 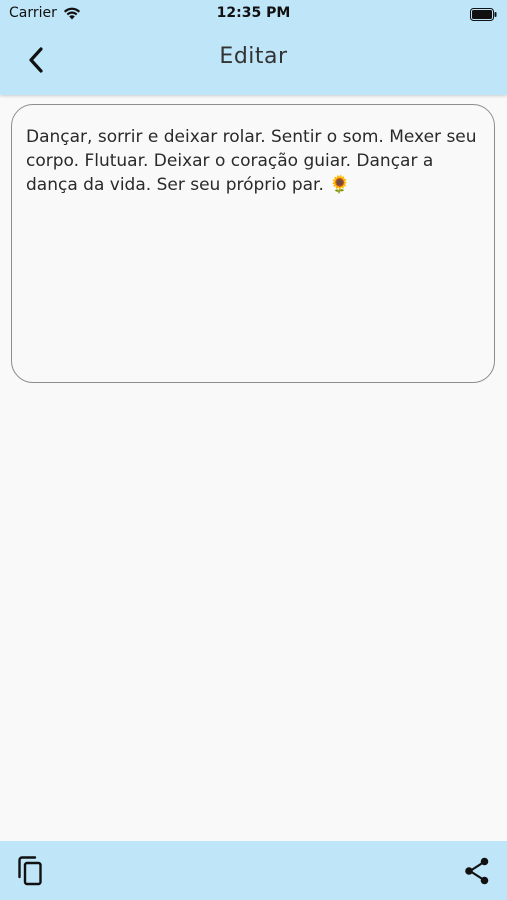 I want to click on share-button, so click(x=477, y=871).